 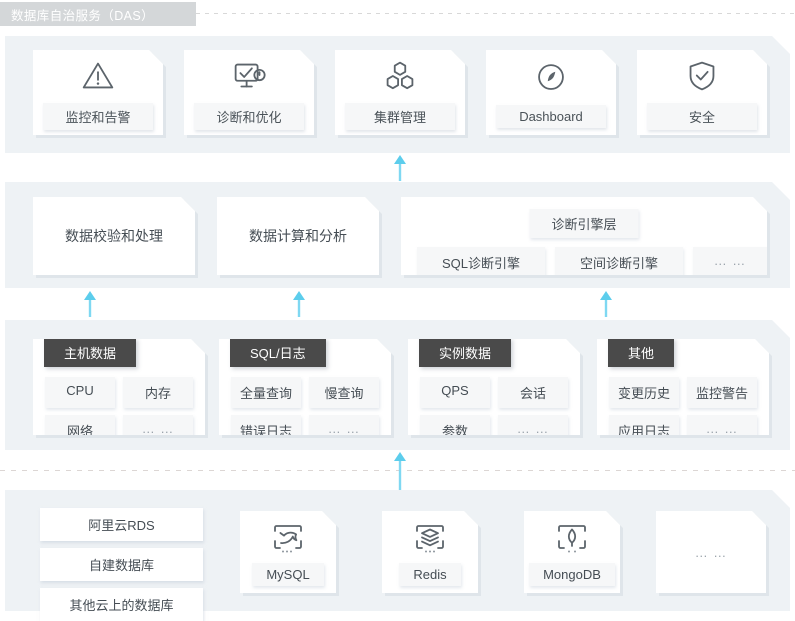 I want to click on source-tile: 内存, so click(x=158, y=392).